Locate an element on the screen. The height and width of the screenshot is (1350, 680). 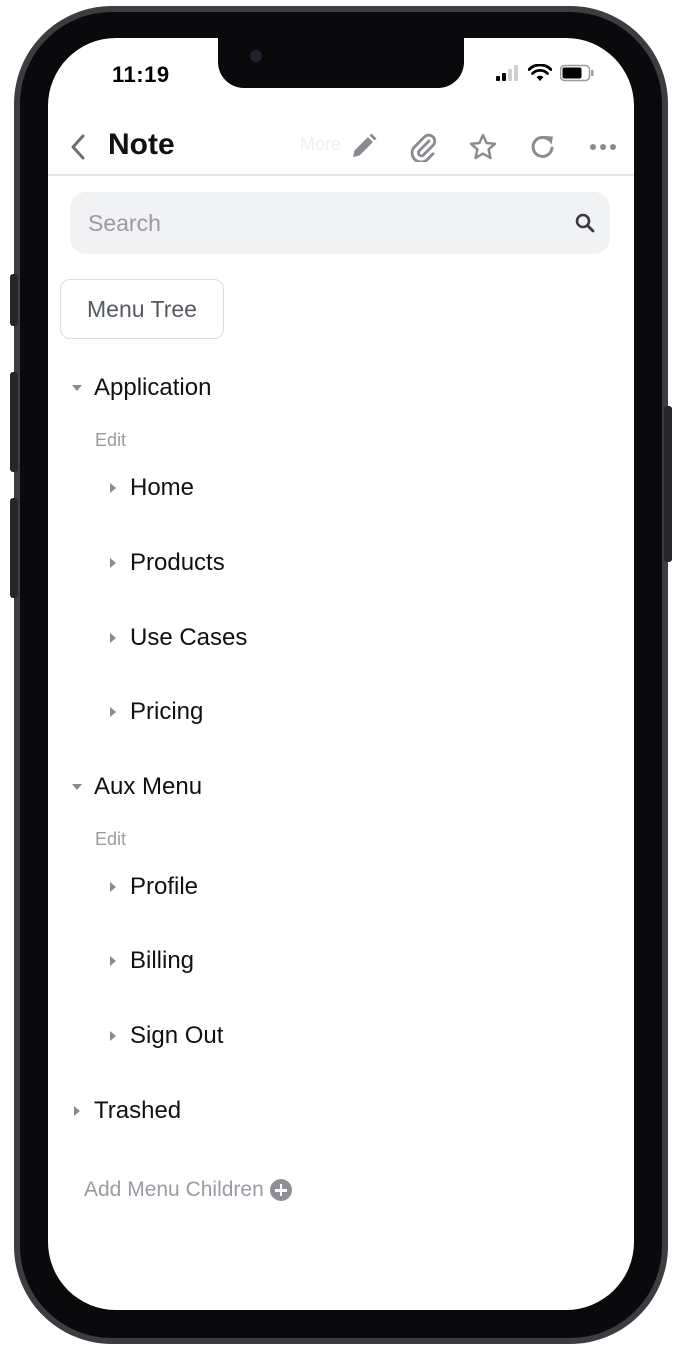
side-button-mute is located at coordinates (14, 300).